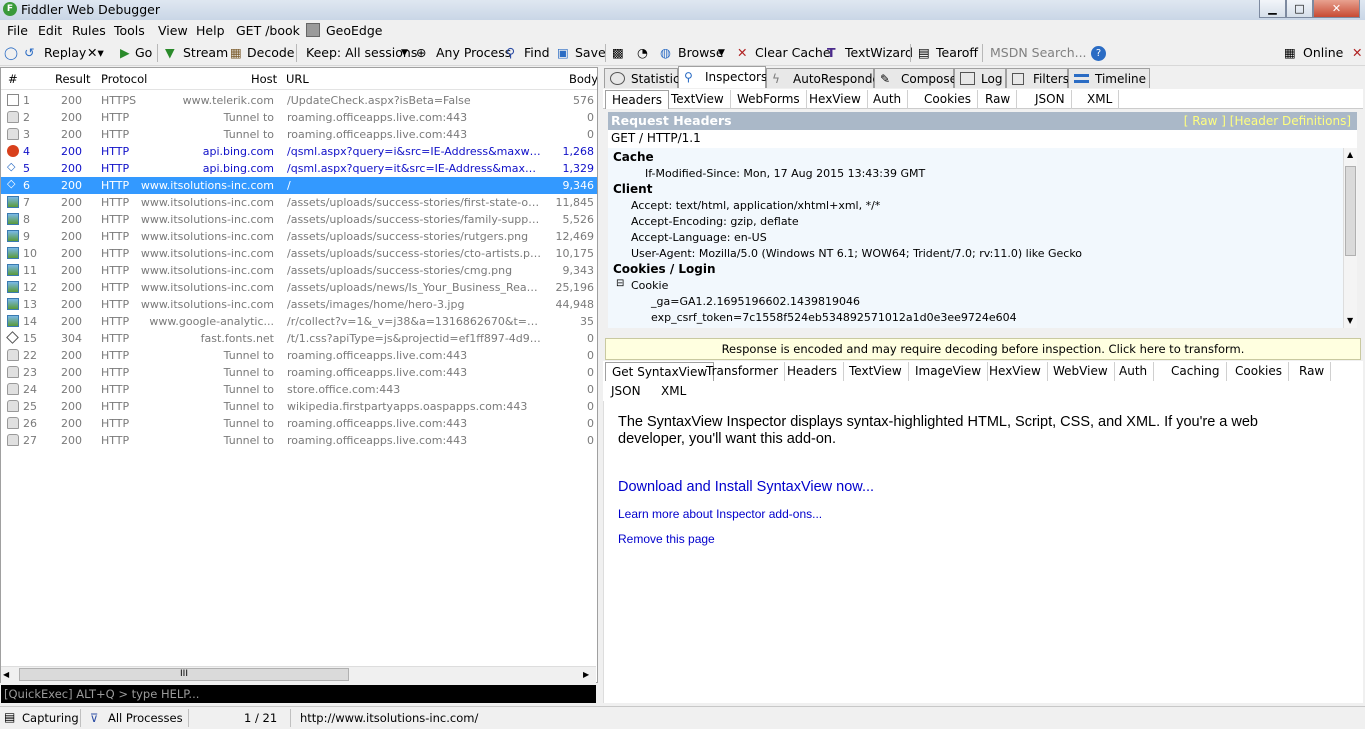 This screenshot has width=1365, height=729. What do you see at coordinates (664, 269) in the screenshot?
I see `group-cookies-login: Cookies / Login` at bounding box center [664, 269].